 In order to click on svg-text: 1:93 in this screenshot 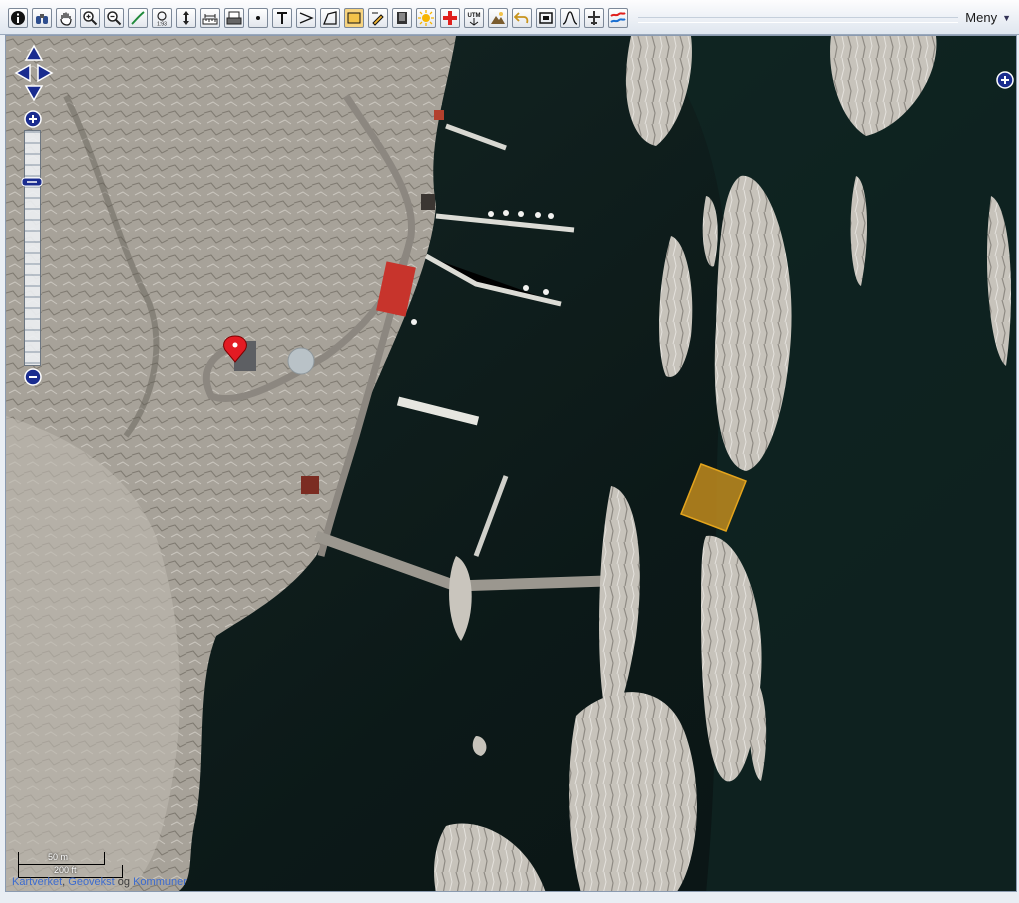, I will do `click(162, 24)`.